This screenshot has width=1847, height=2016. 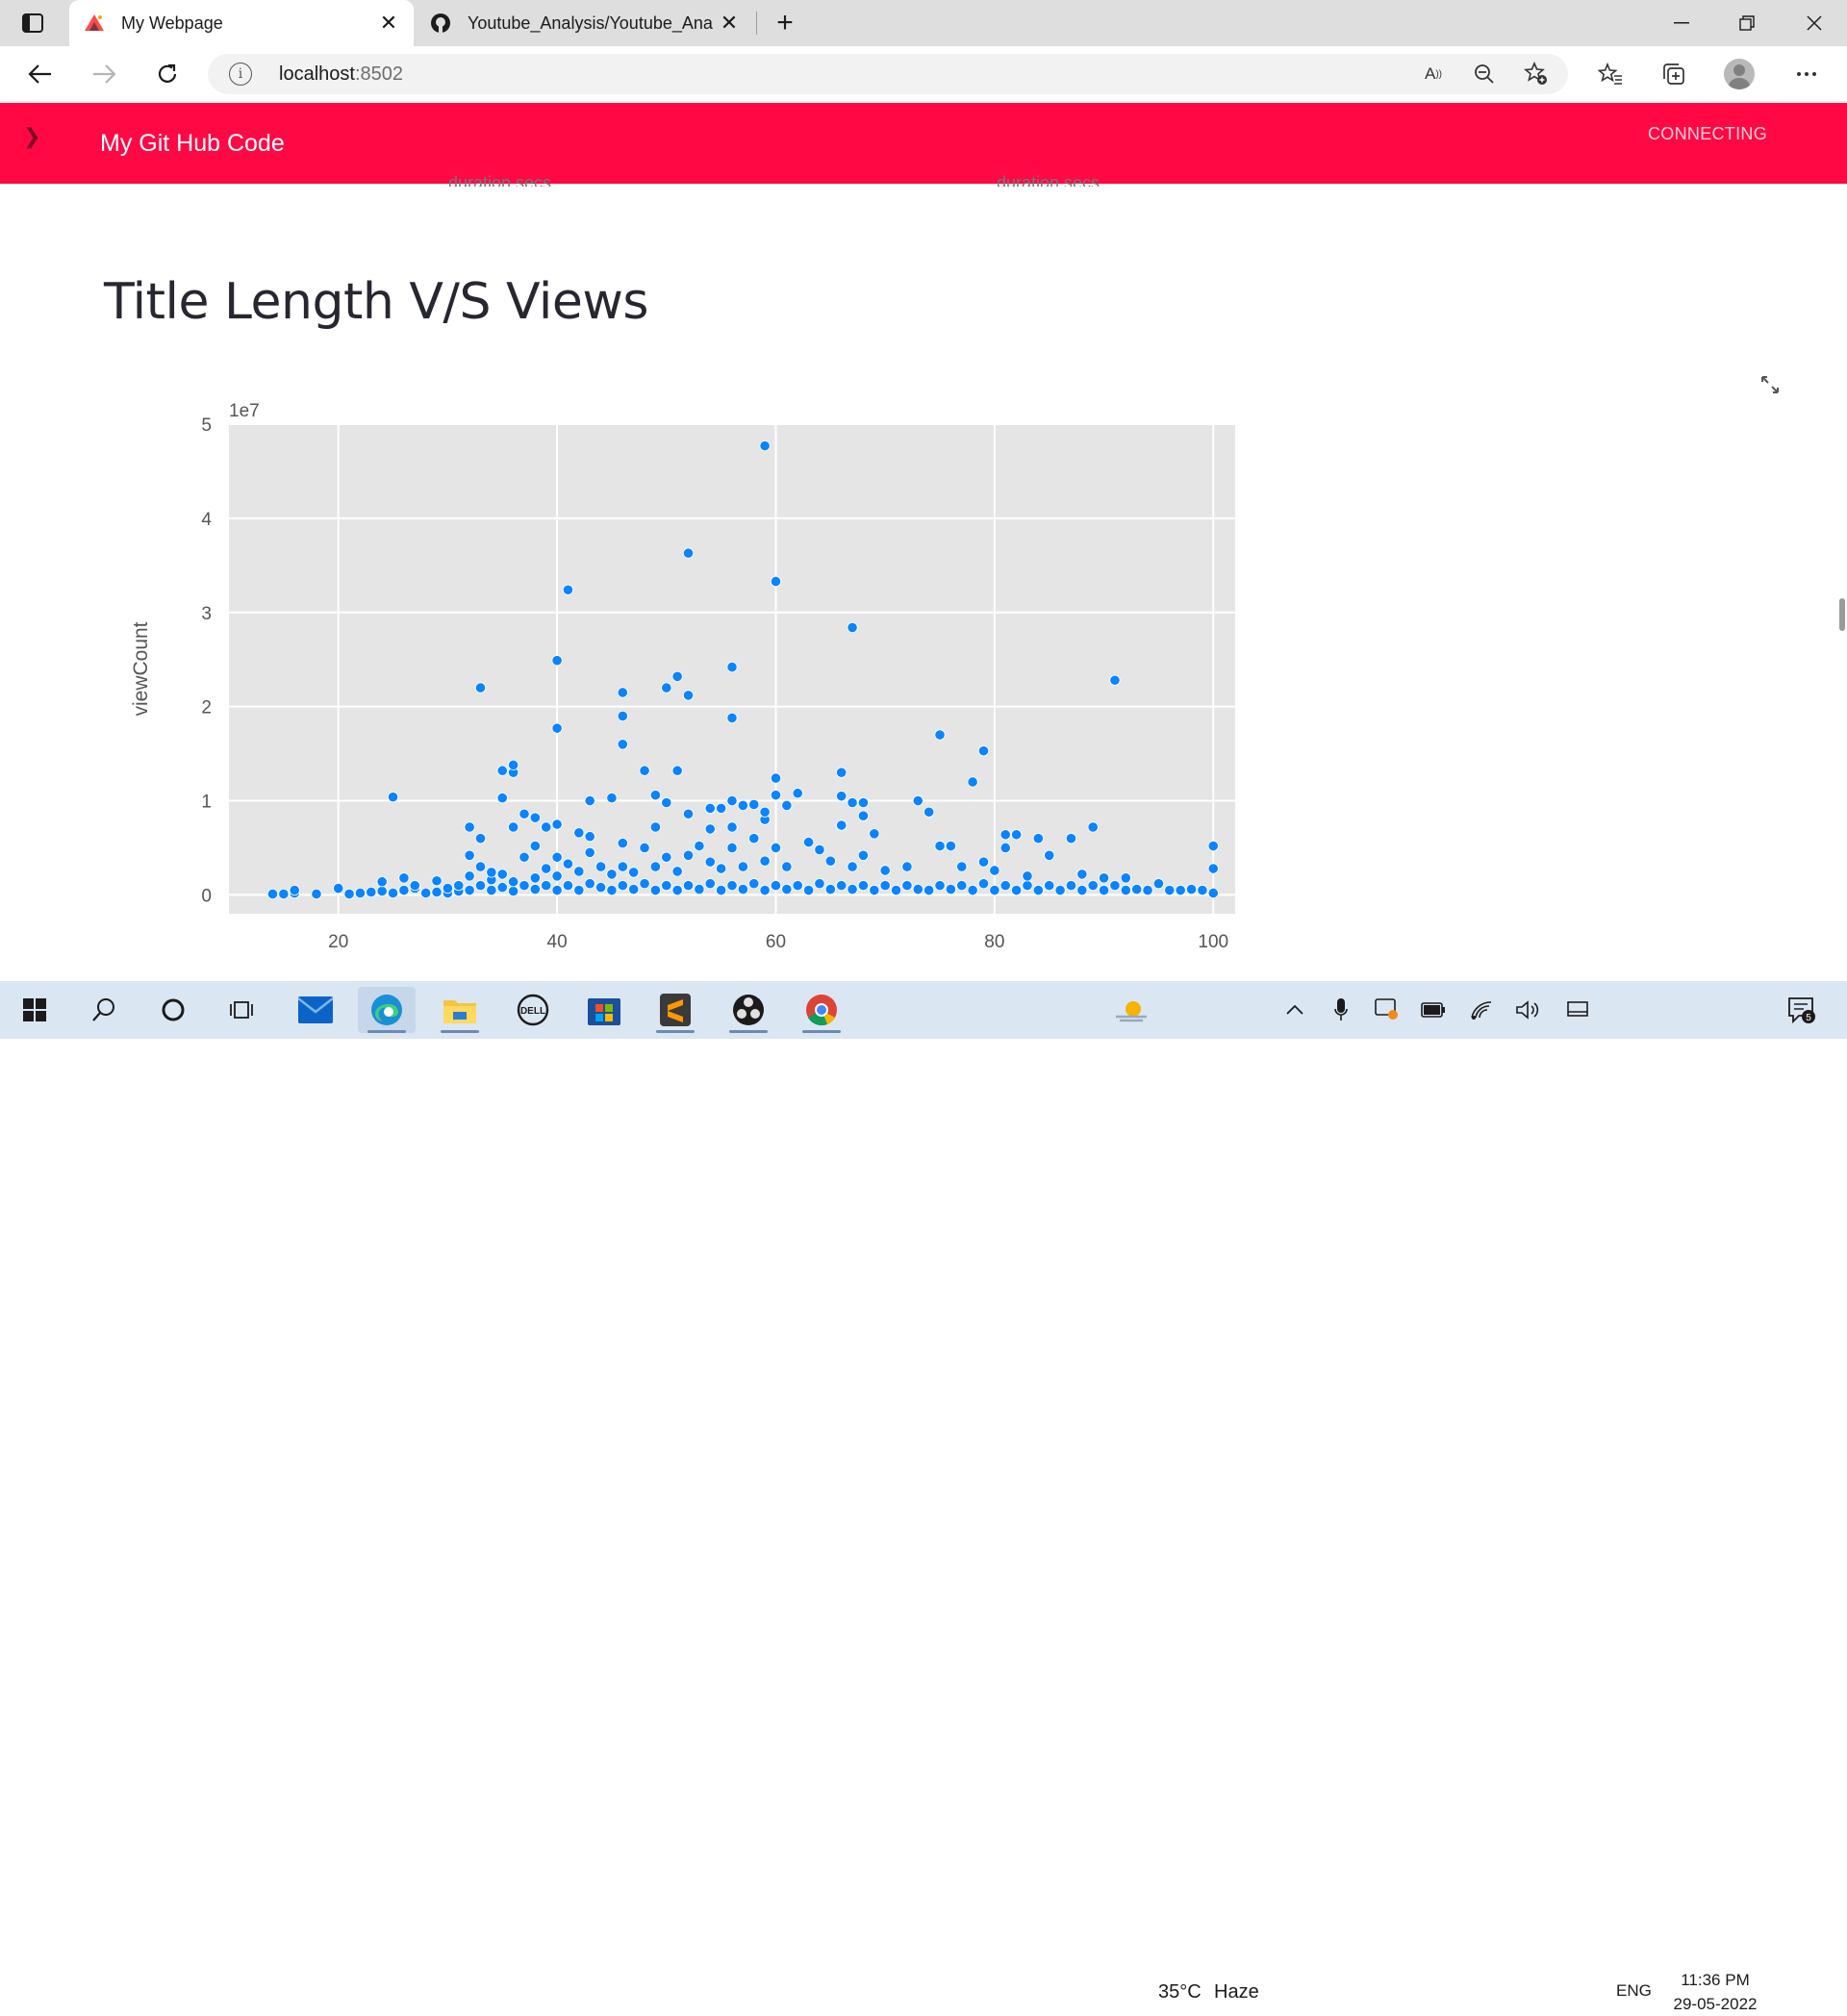 I want to click on browser-tab-github: Youtube_Analysis/Youtube_Analy ✕, so click(x=585, y=23).